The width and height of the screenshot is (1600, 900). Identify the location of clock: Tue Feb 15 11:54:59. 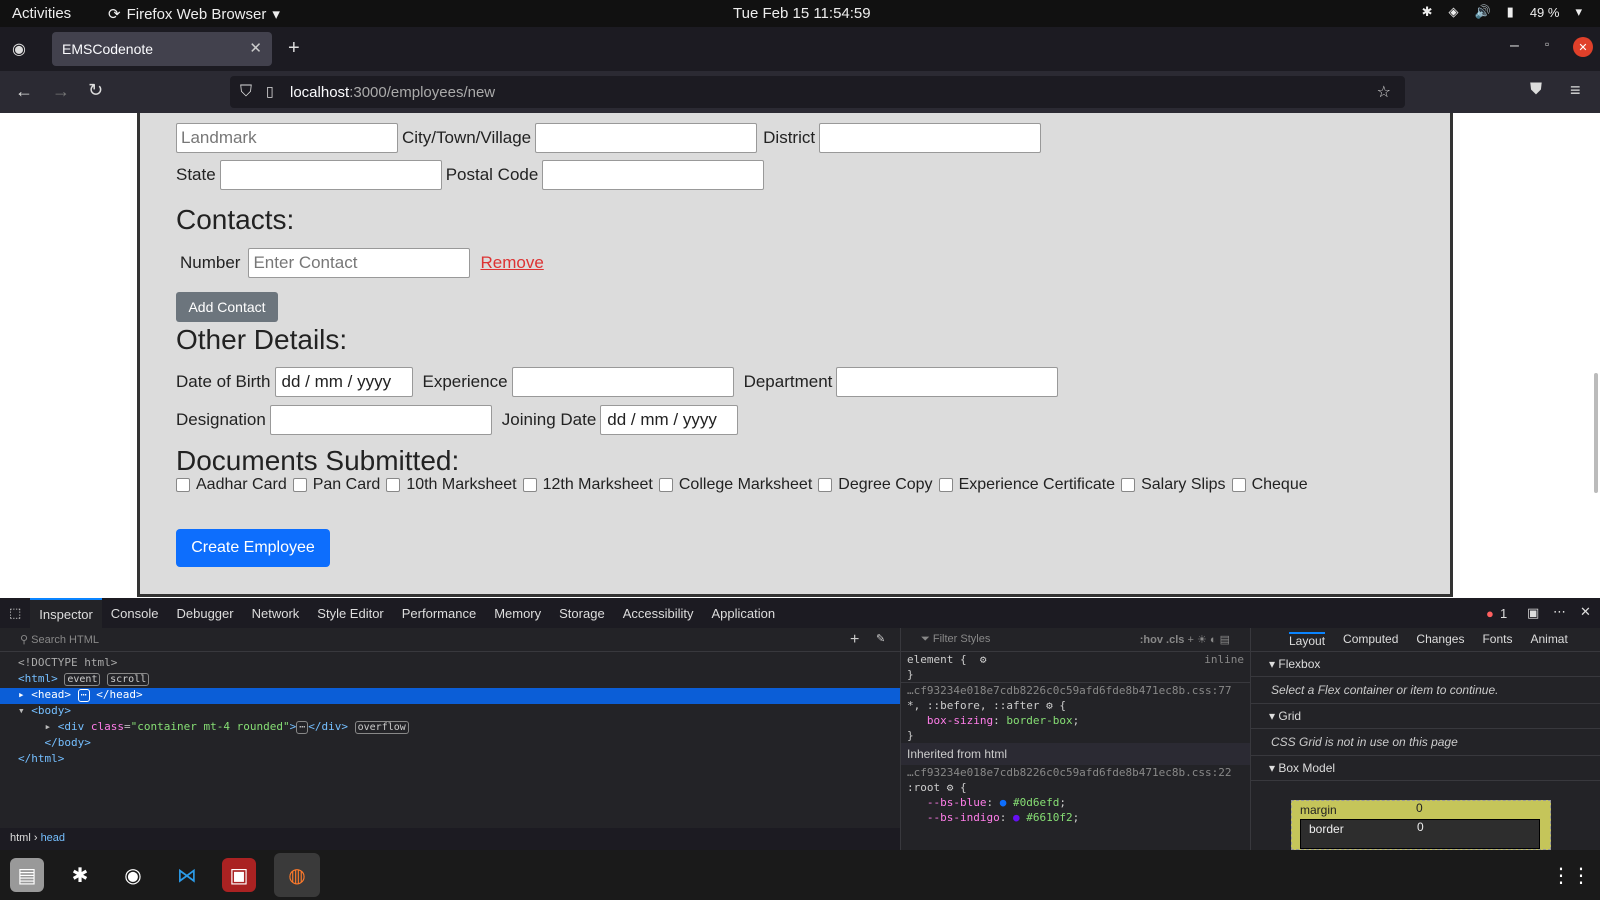
(802, 13).